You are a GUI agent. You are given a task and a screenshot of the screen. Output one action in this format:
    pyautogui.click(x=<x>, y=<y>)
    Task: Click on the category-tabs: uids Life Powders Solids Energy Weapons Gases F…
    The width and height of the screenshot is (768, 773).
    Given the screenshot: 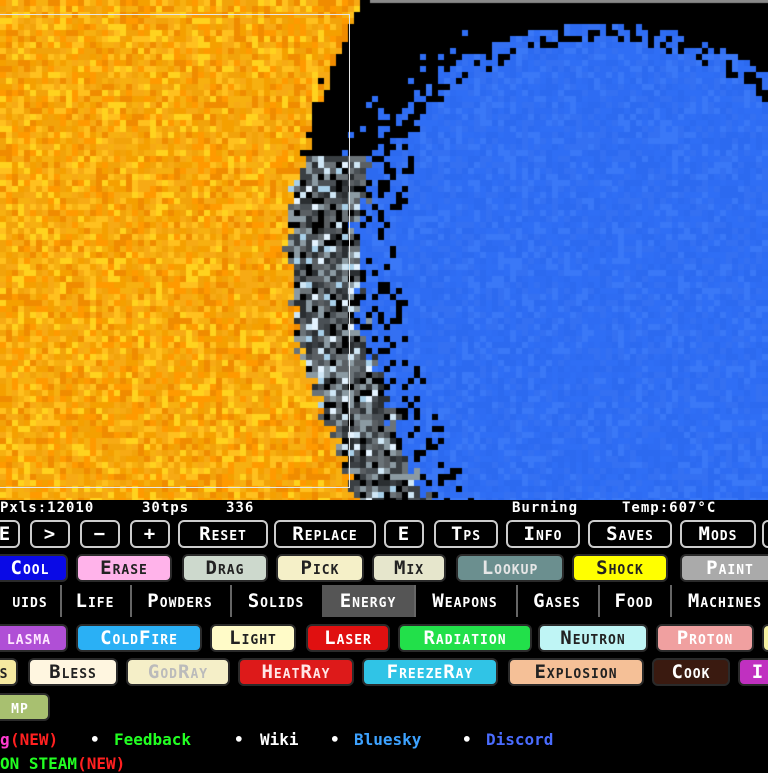 What is the action you would take?
    pyautogui.click(x=384, y=601)
    